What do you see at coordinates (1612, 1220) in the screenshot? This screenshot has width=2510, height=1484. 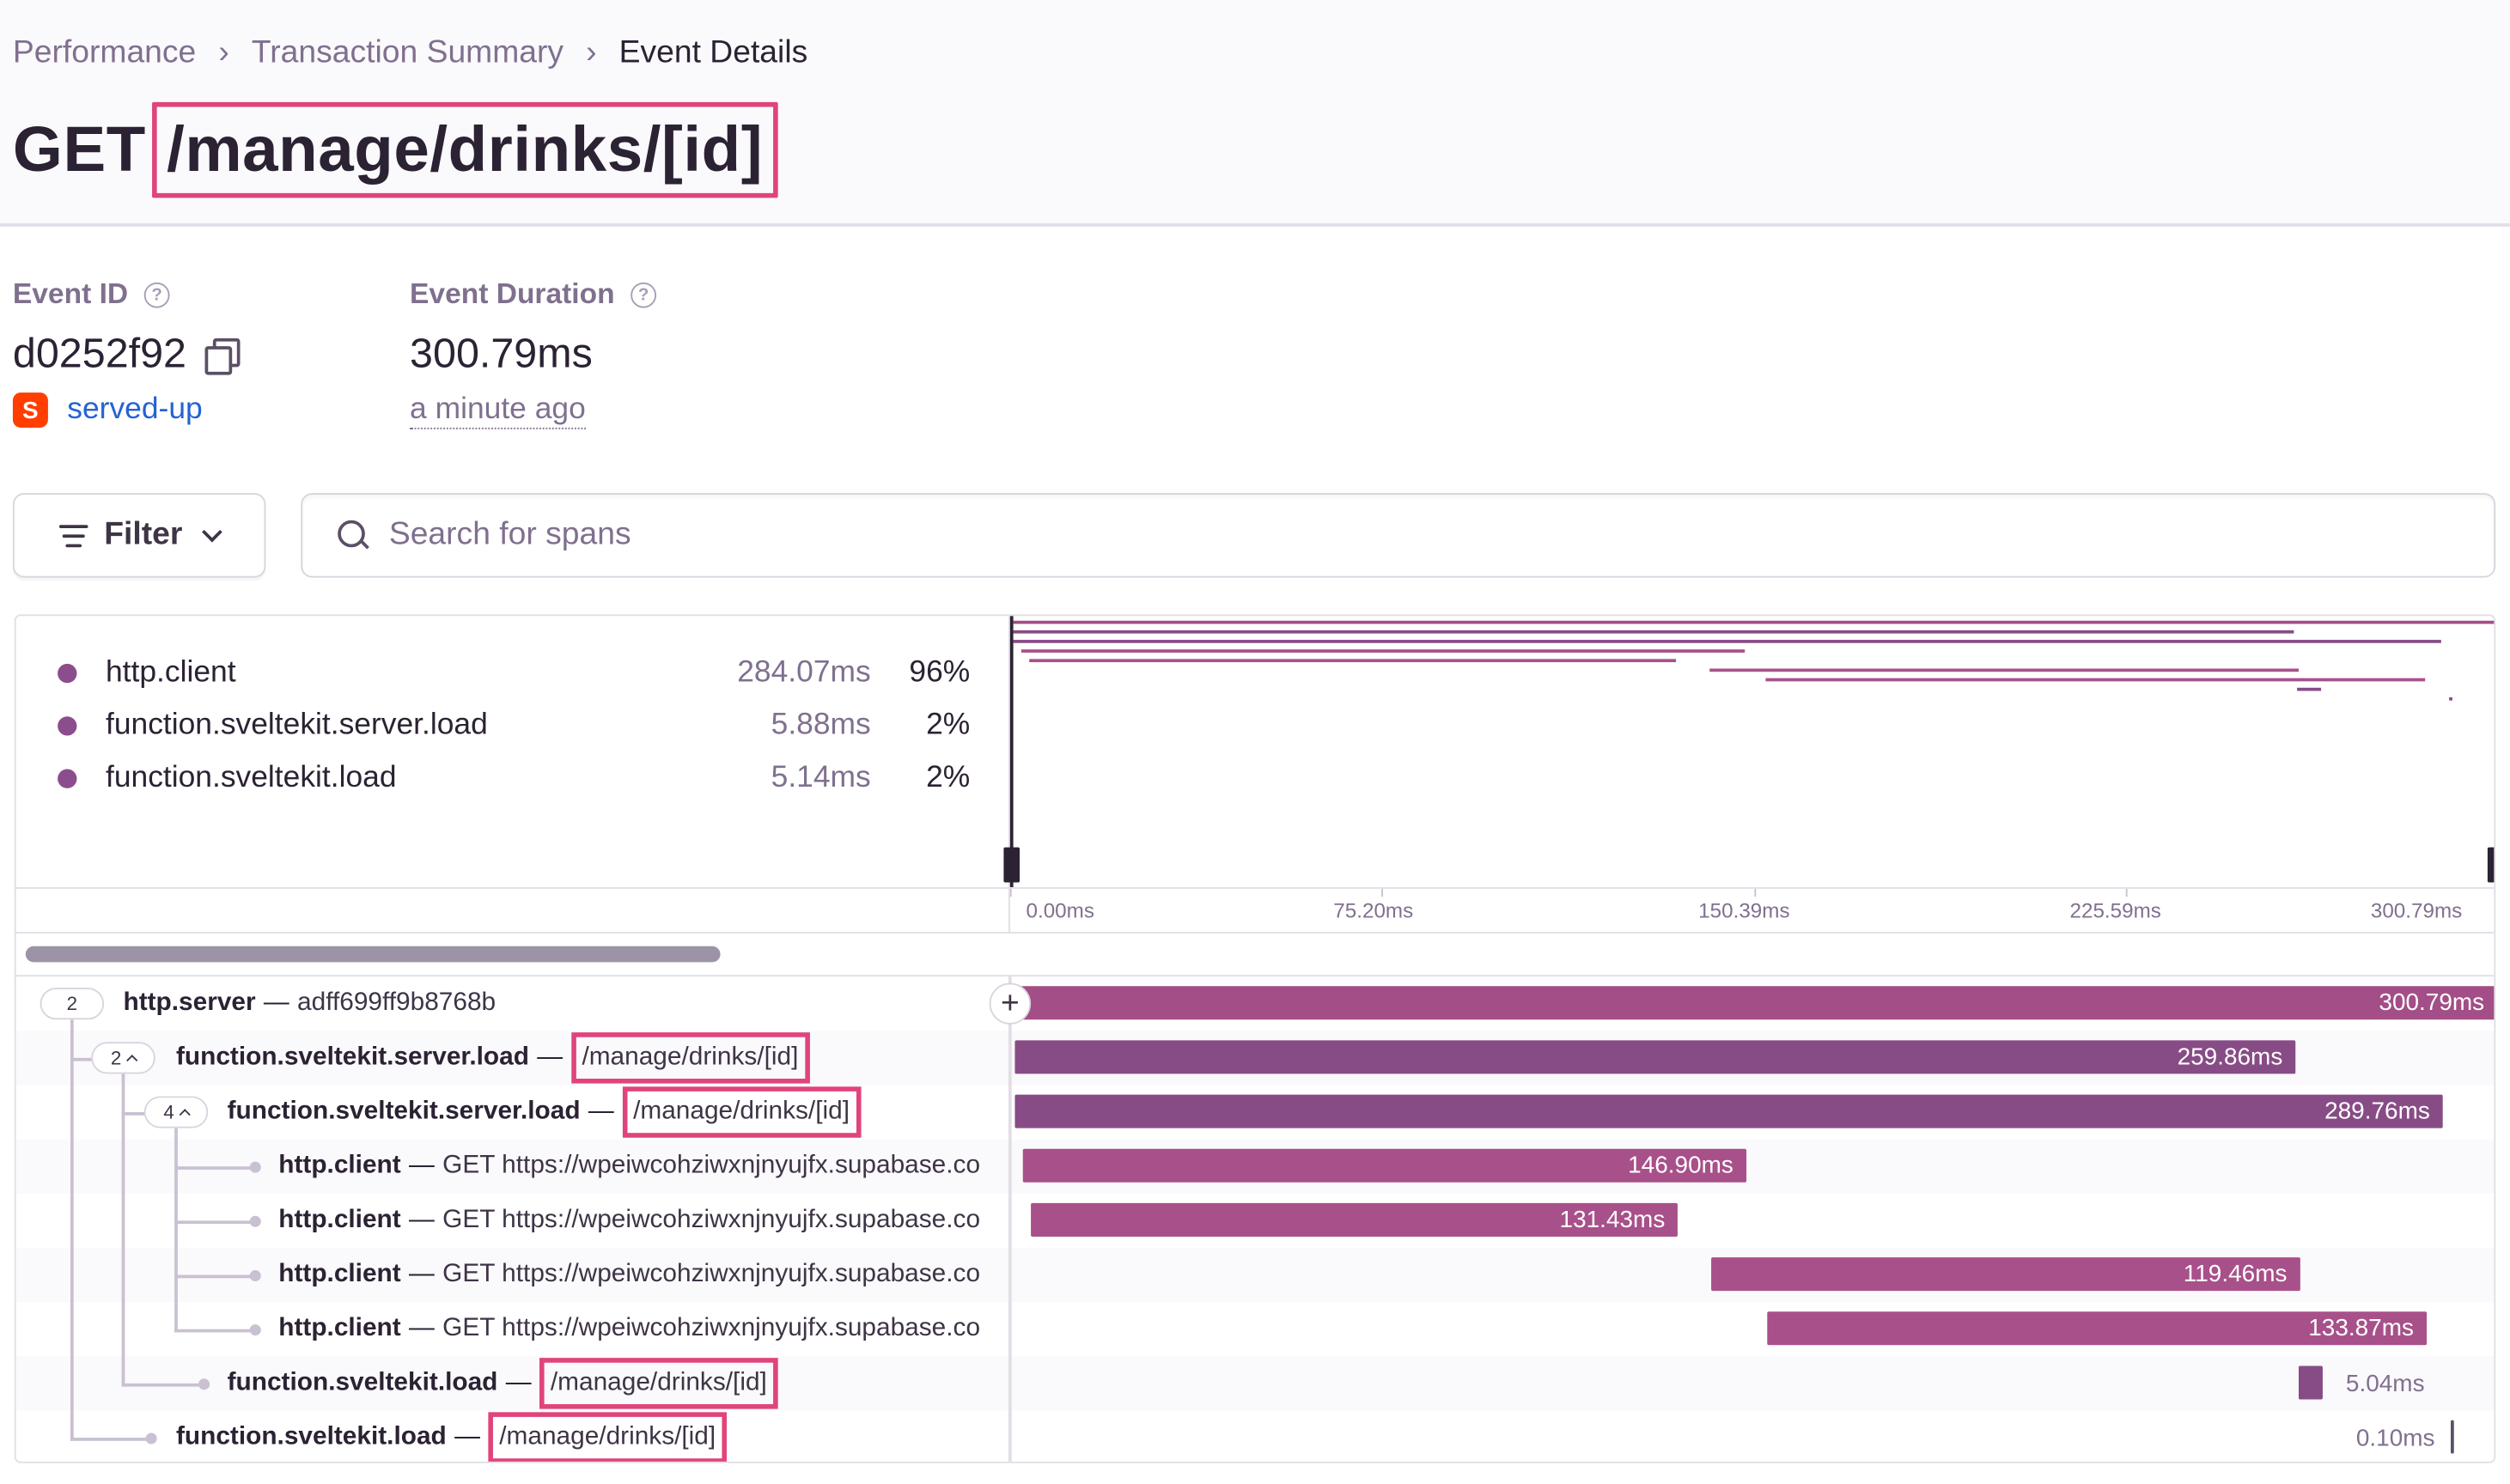 I see `span-duration-label: 131.43ms` at bounding box center [1612, 1220].